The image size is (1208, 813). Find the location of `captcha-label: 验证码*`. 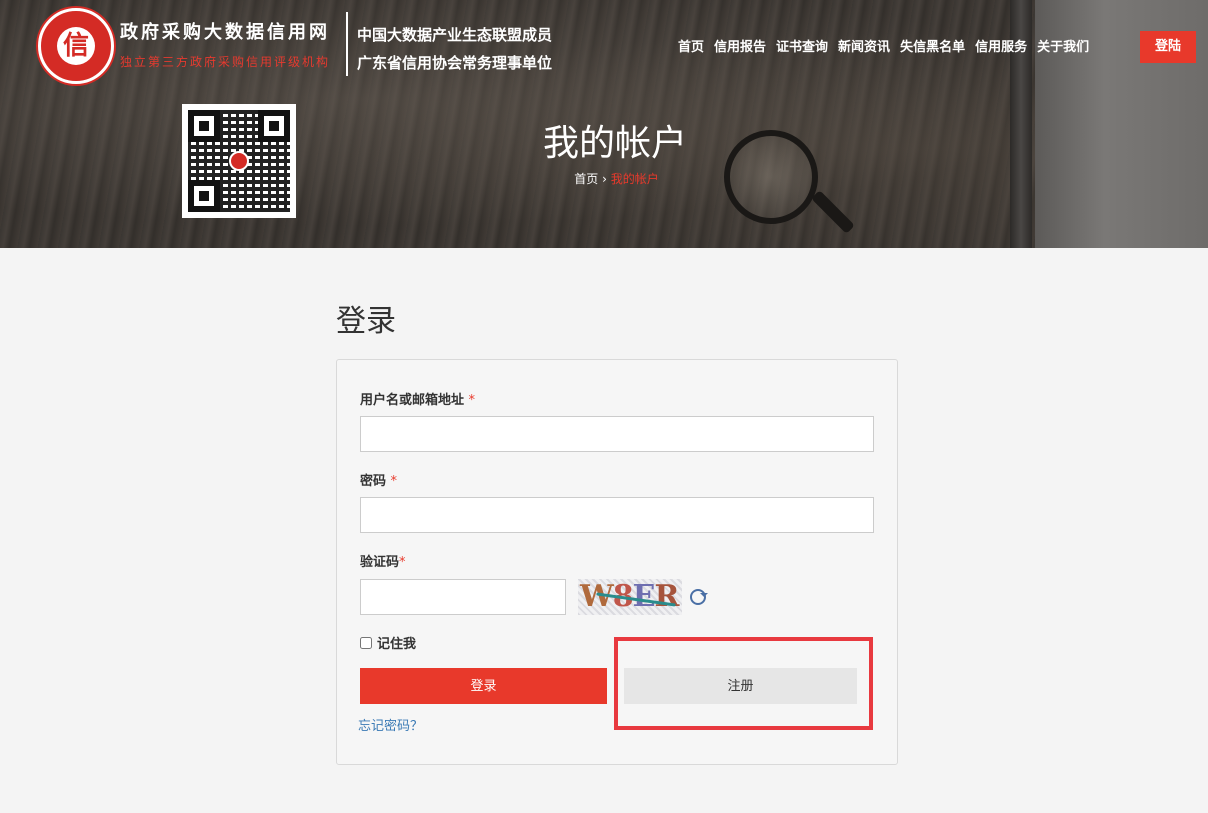

captcha-label: 验证码* is located at coordinates (383, 560).